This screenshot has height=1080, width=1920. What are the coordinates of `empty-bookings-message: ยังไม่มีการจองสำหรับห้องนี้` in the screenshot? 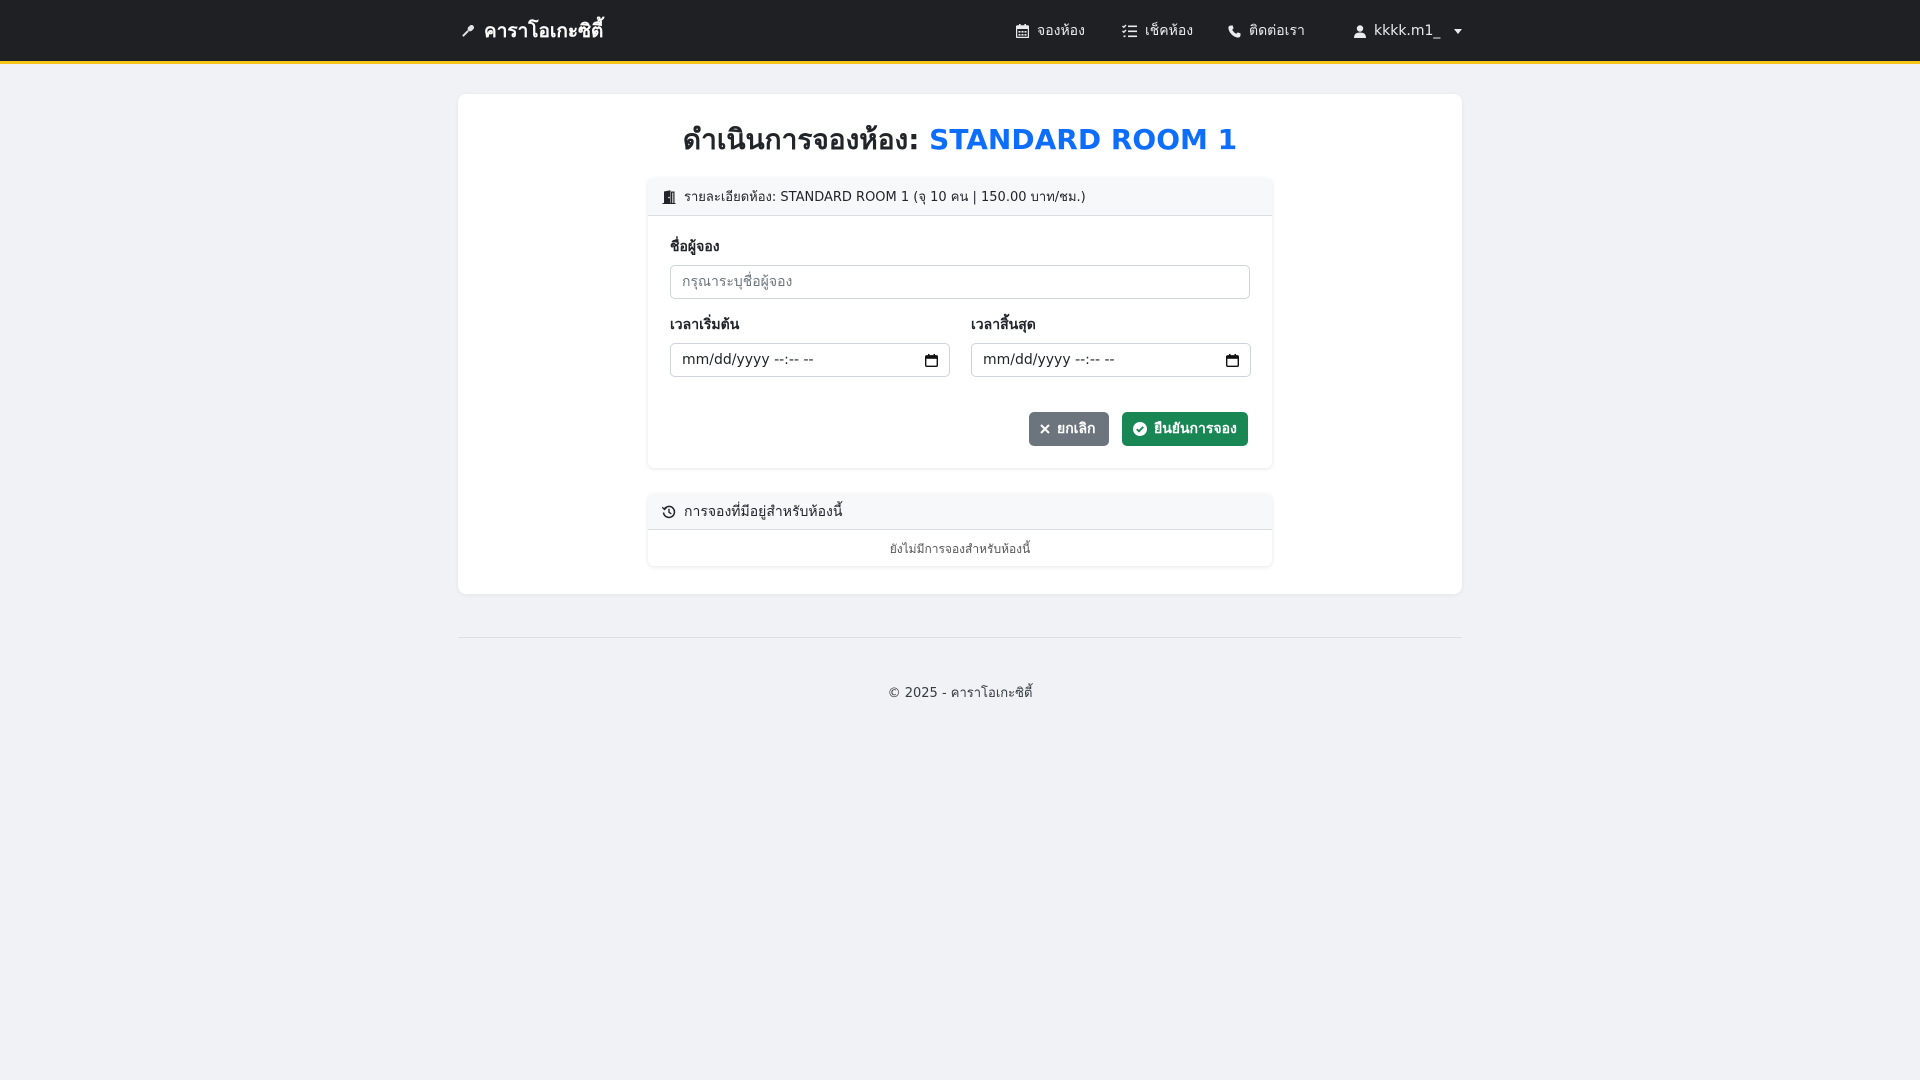 It's located at (960, 549).